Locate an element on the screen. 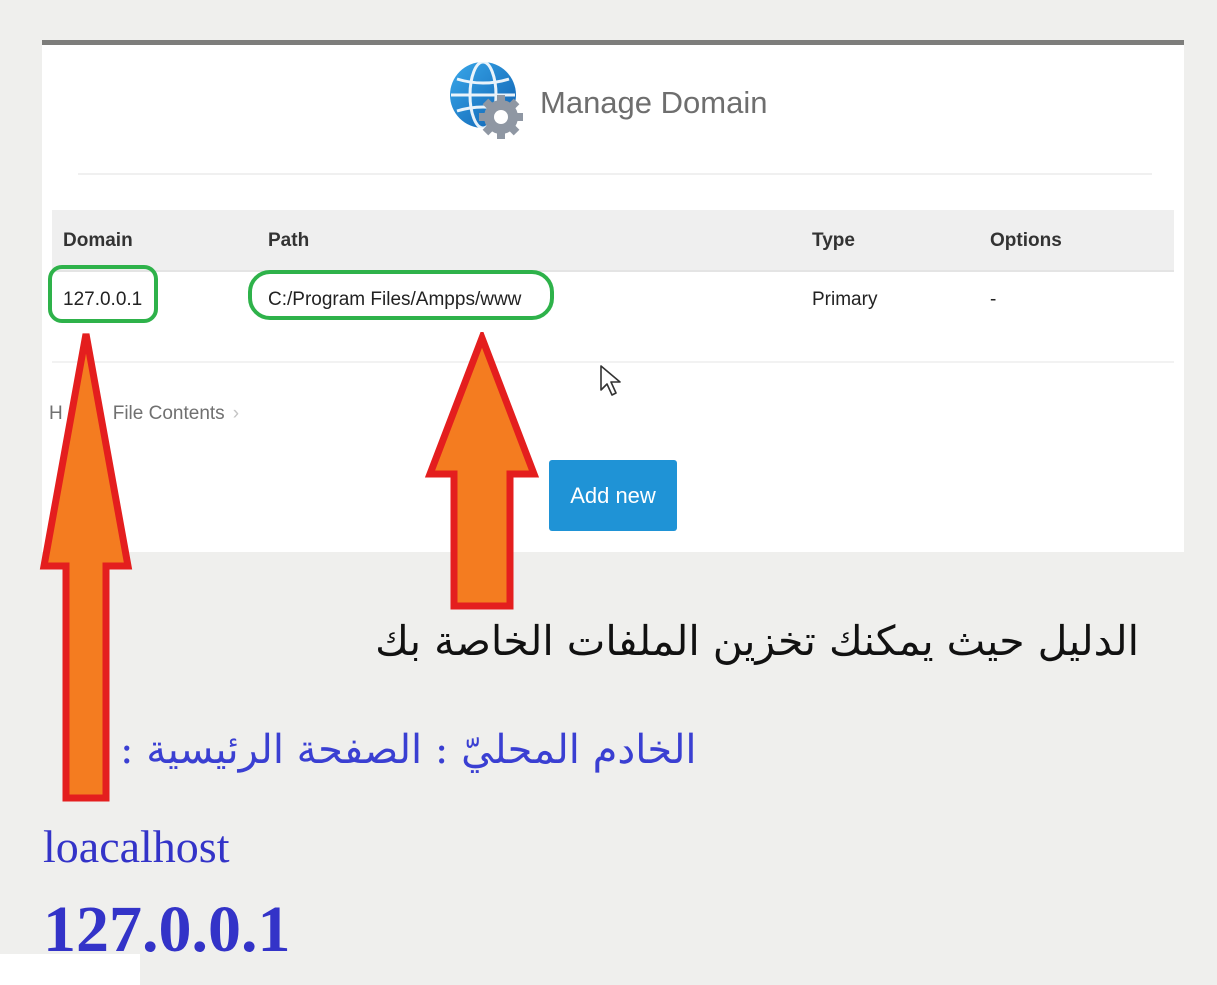 This screenshot has height=985, width=1217. options-cell: - is located at coordinates (993, 299).